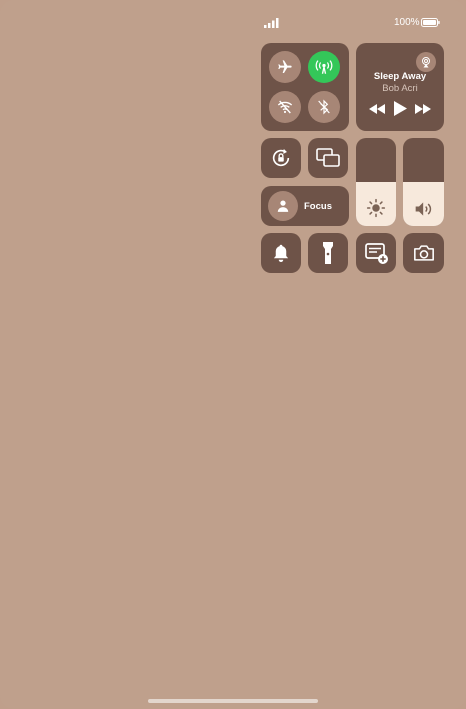 Image resolution: width=466 pixels, height=709 pixels. What do you see at coordinates (430, 22) in the screenshot?
I see `battery-icon` at bounding box center [430, 22].